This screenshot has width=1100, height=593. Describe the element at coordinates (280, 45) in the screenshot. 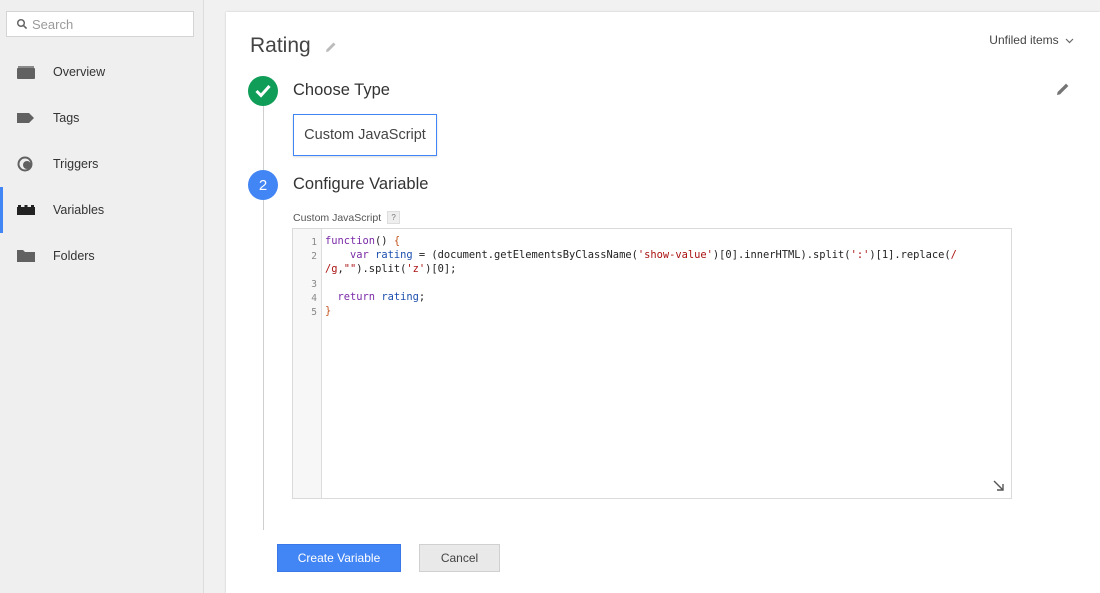

I see `page-title: Rating` at that location.